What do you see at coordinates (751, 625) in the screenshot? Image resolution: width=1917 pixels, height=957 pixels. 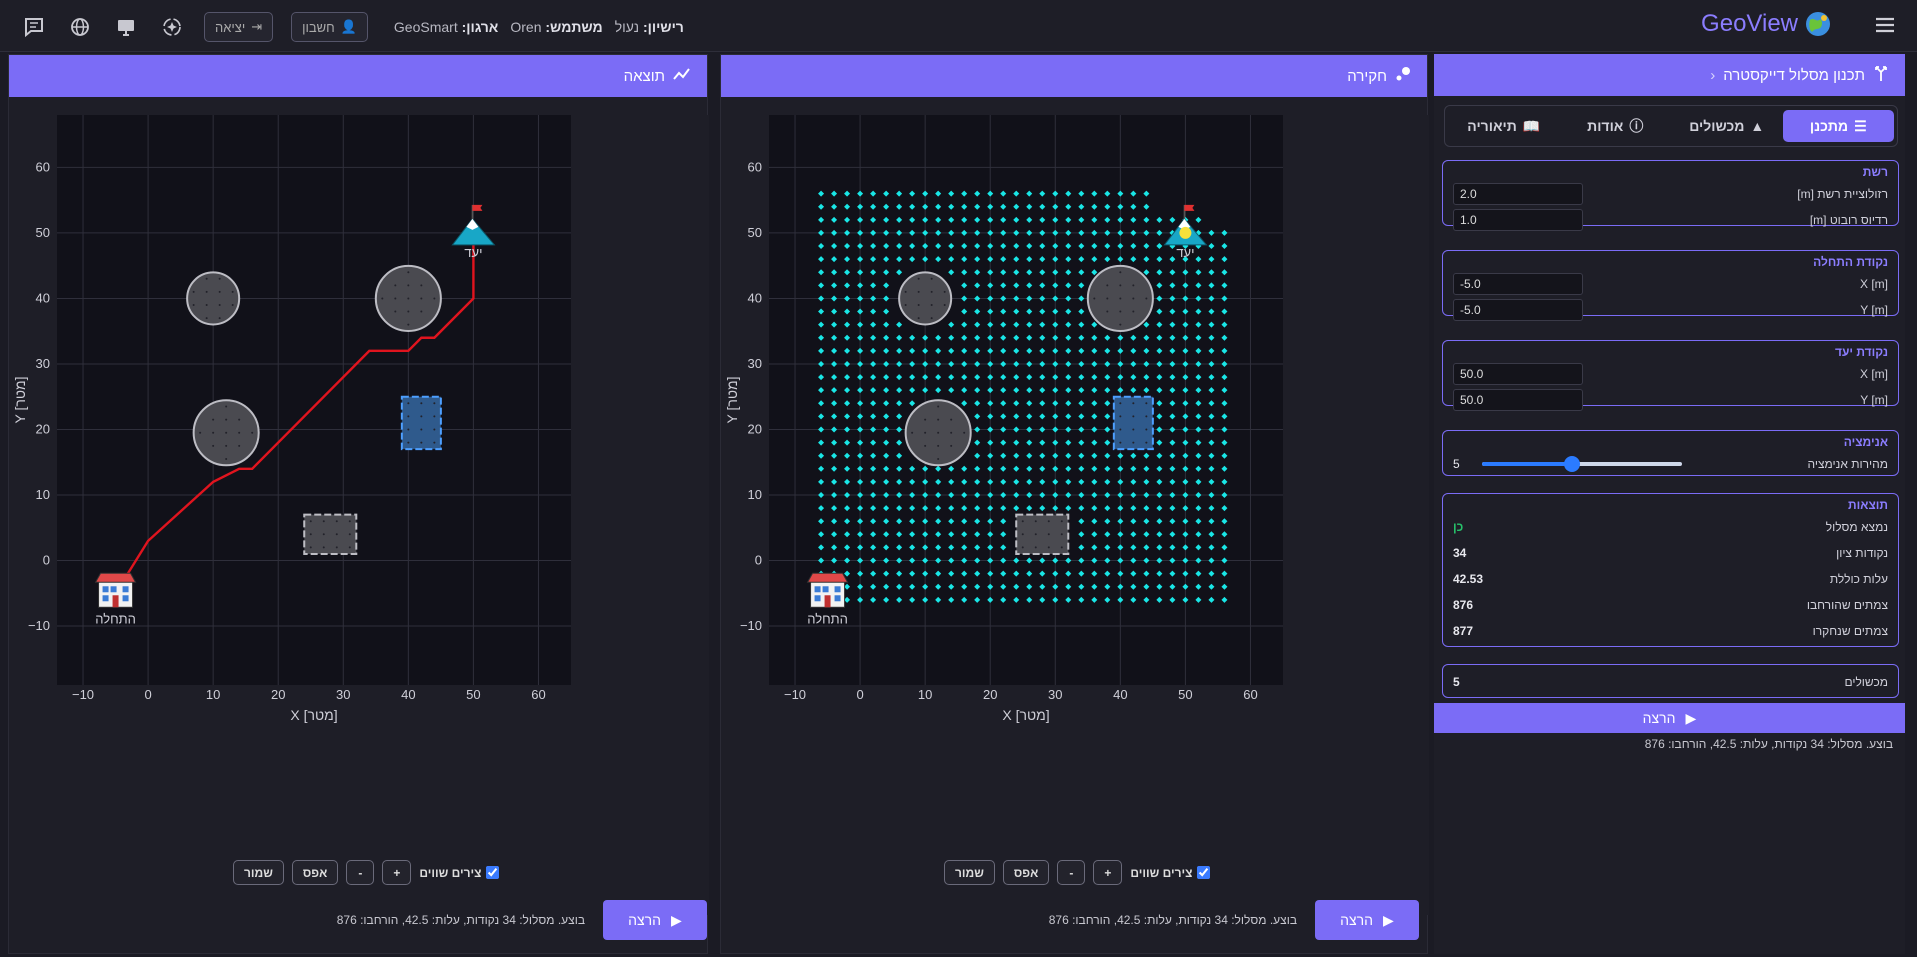 I see `y-tick-label: −10` at bounding box center [751, 625].